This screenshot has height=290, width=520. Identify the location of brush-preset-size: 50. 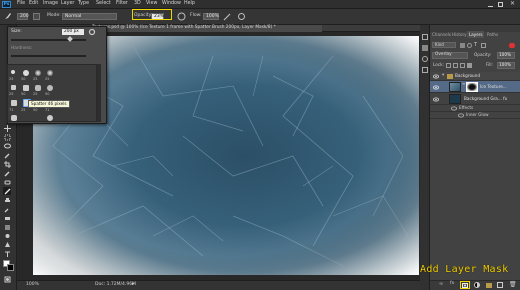
(47, 94).